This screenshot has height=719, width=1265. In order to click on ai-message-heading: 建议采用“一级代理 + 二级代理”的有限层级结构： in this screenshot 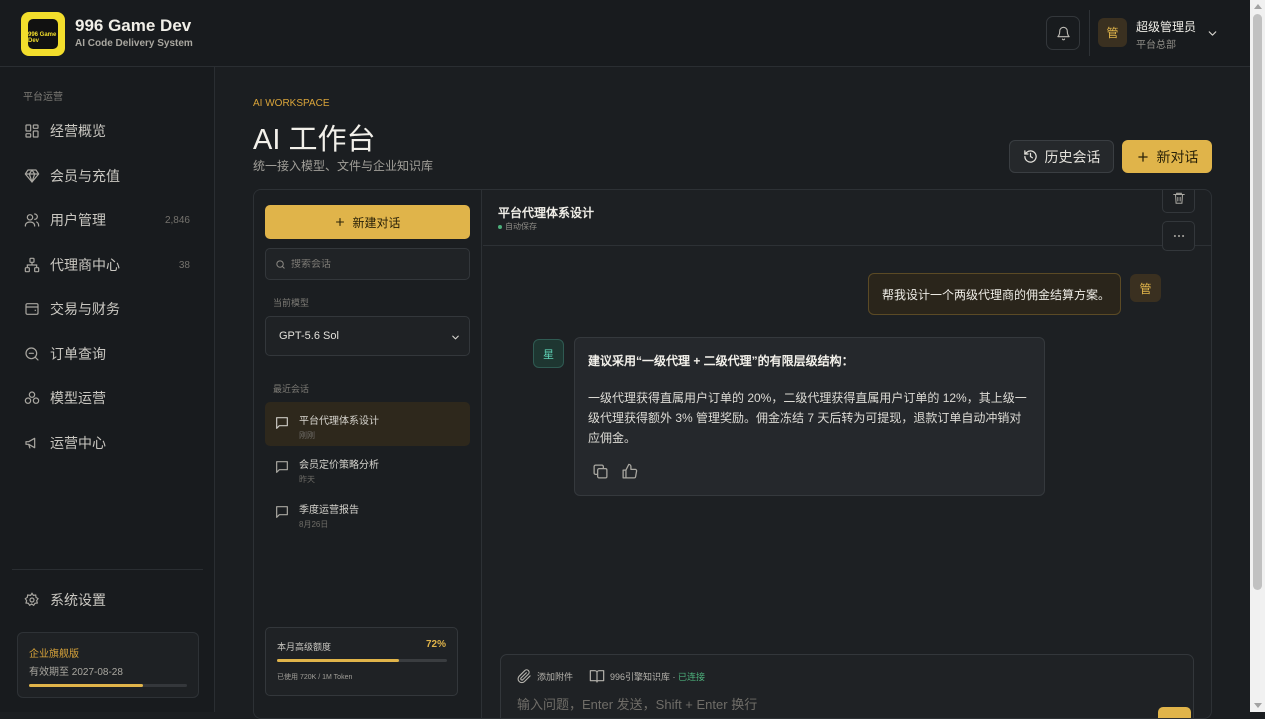, I will do `click(721, 361)`.